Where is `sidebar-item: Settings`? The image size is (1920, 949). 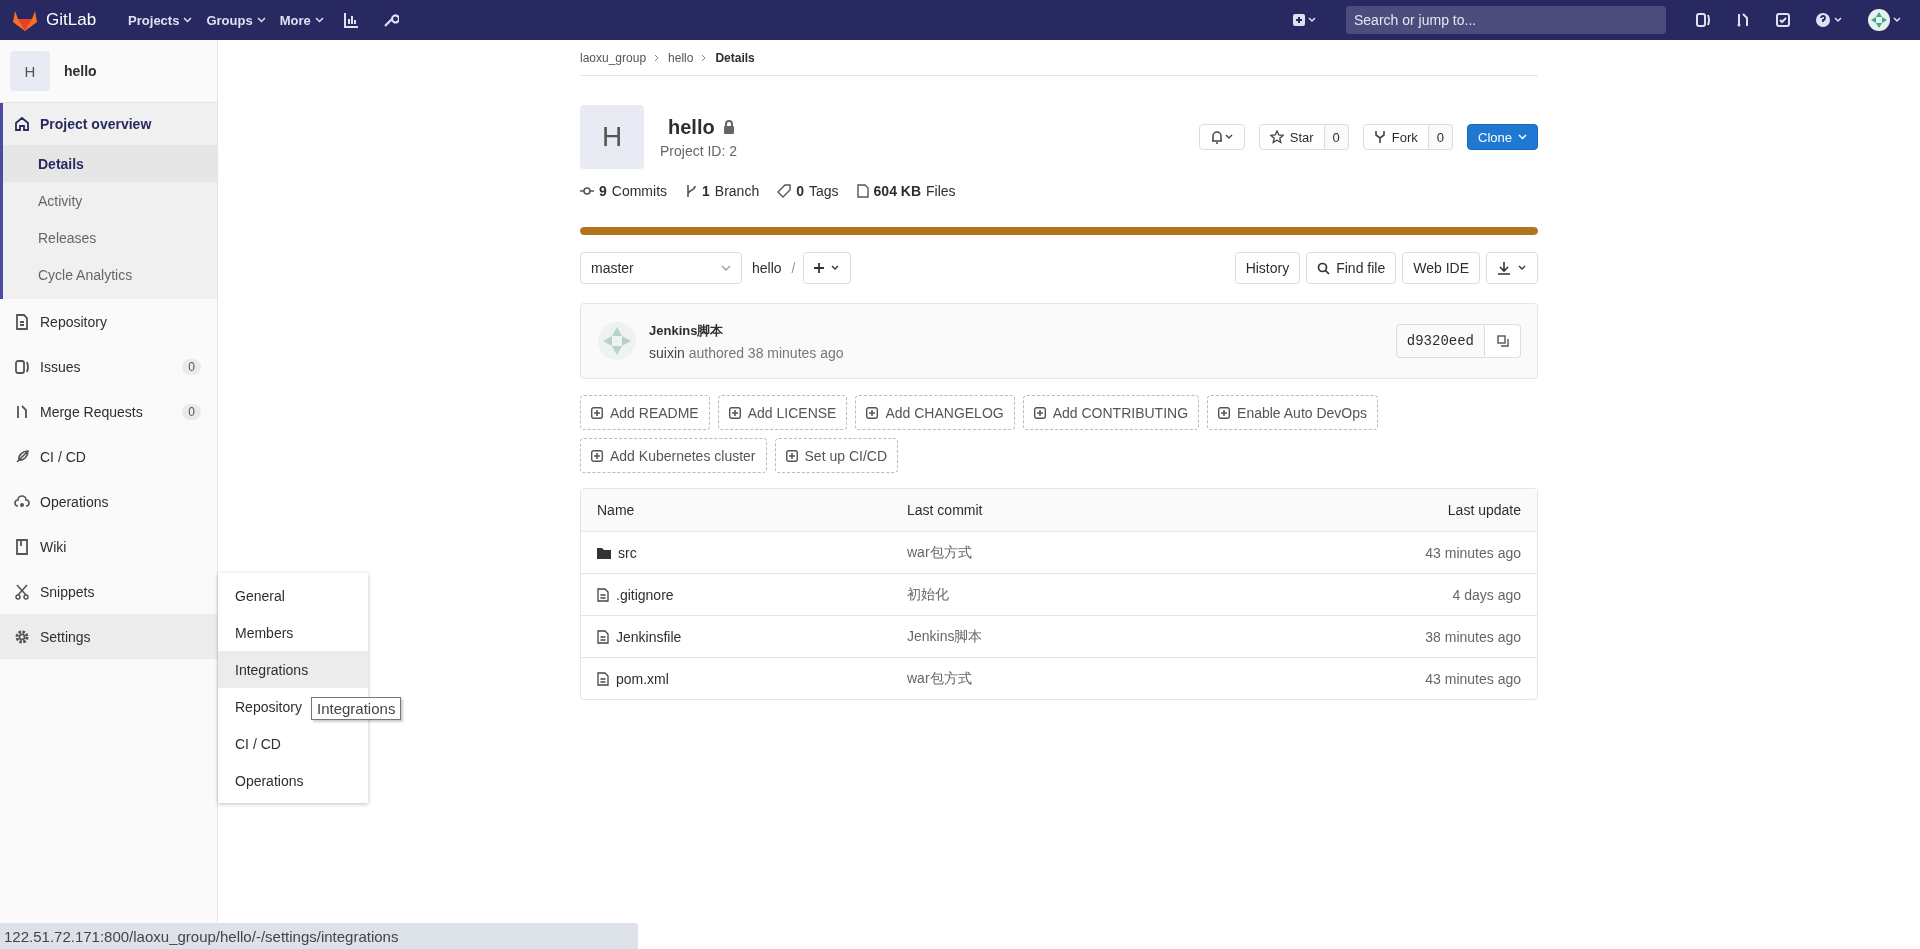 sidebar-item: Settings is located at coordinates (108, 636).